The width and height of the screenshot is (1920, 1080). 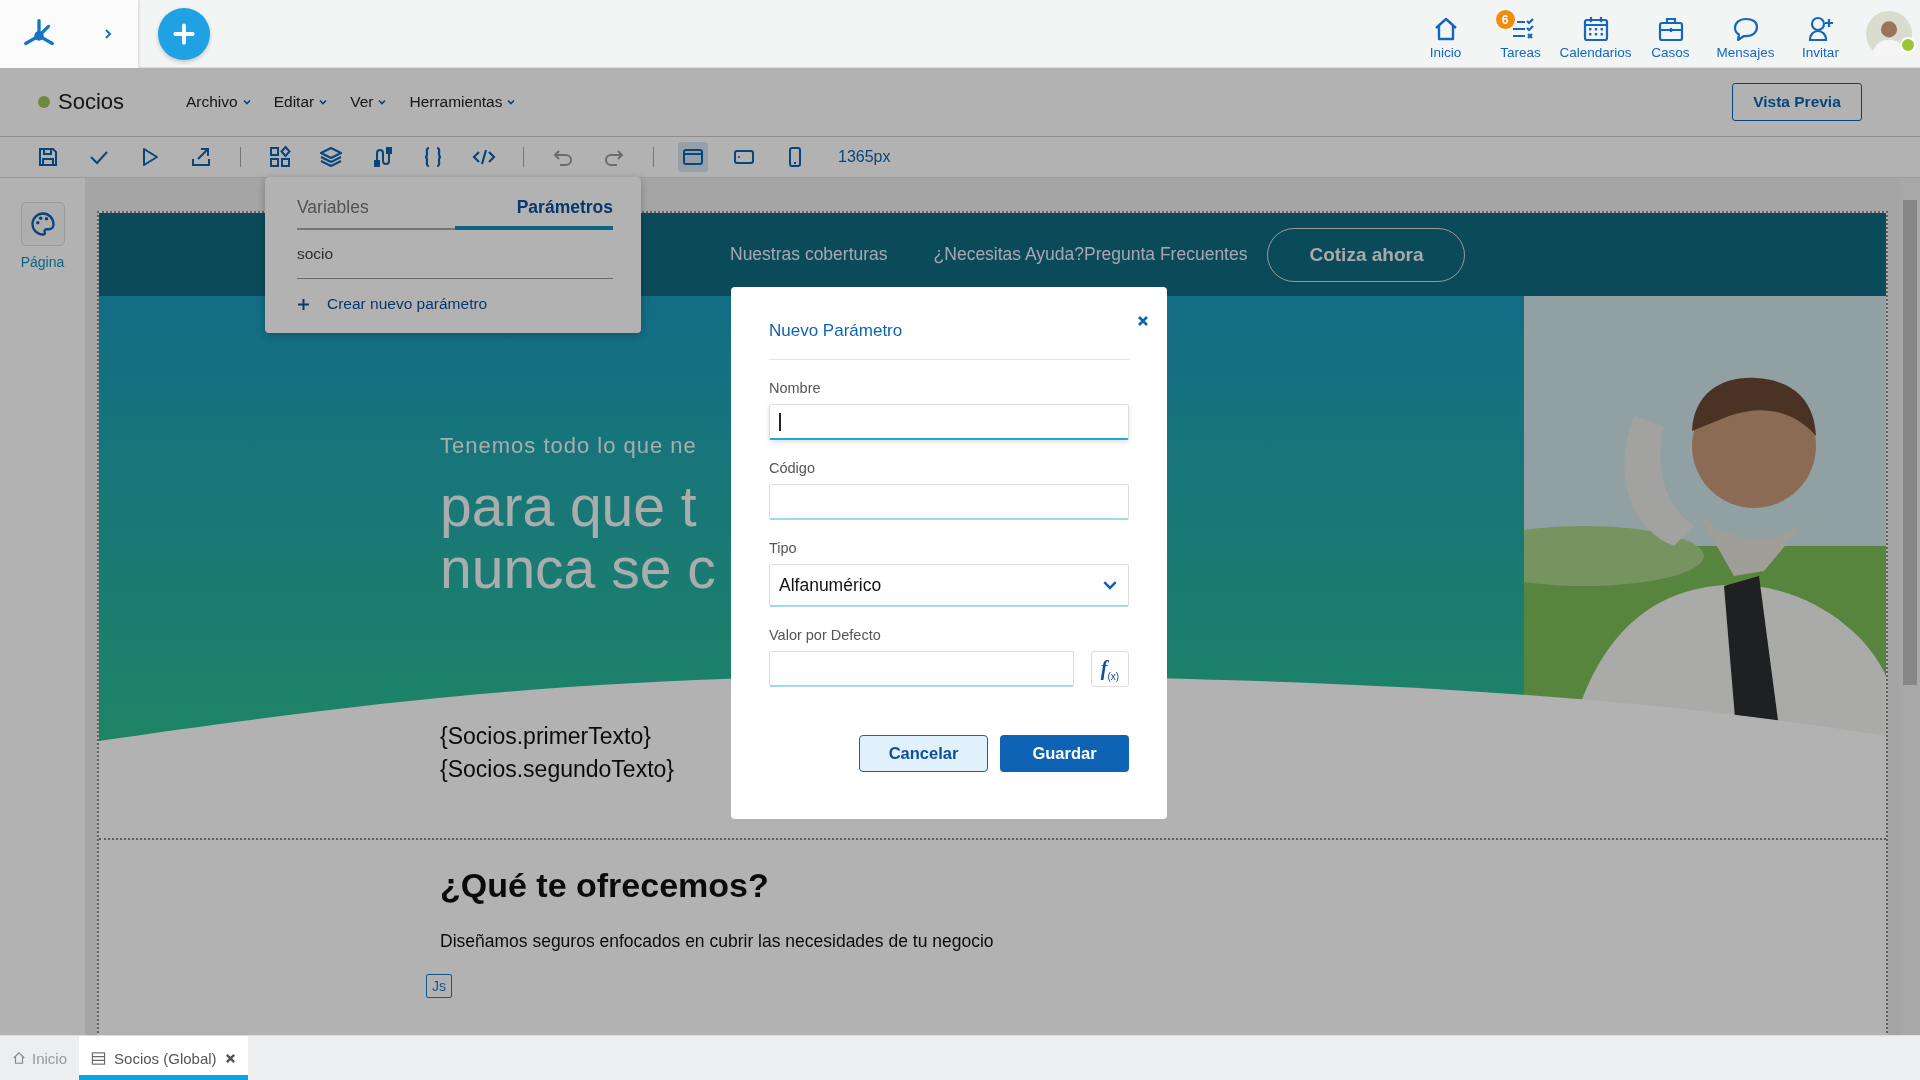 I want to click on template-text: {Socios.segundoTexto}, so click(x=557, y=769).